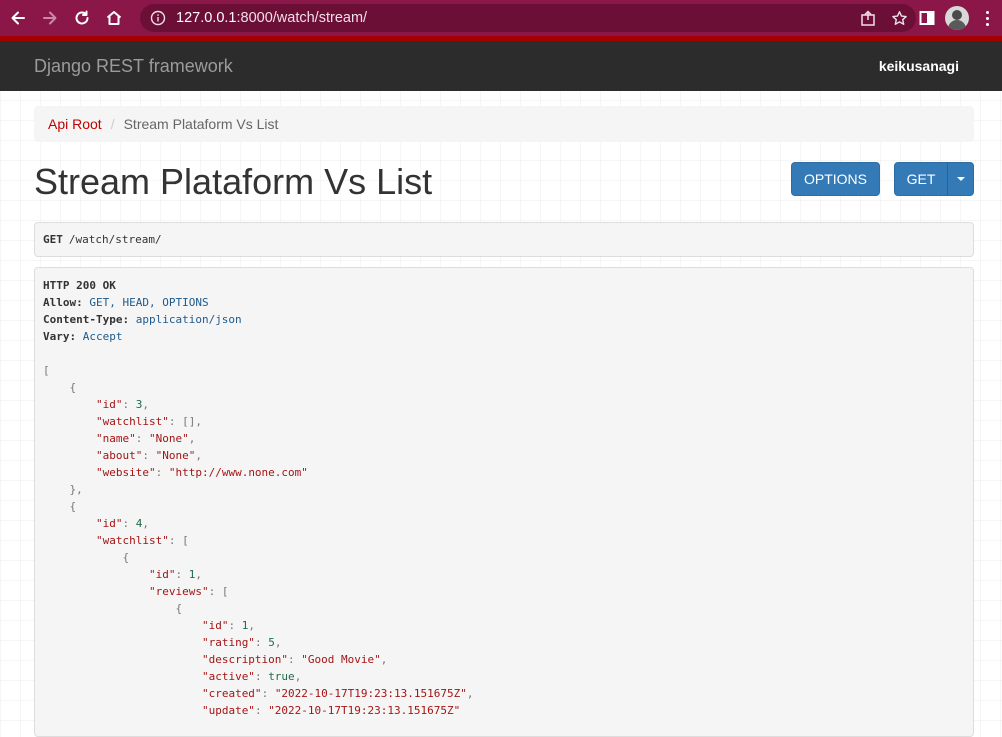 Image resolution: width=1002 pixels, height=737 pixels. What do you see at coordinates (504, 404) in the screenshot?
I see `json-line: "id": 3,` at bounding box center [504, 404].